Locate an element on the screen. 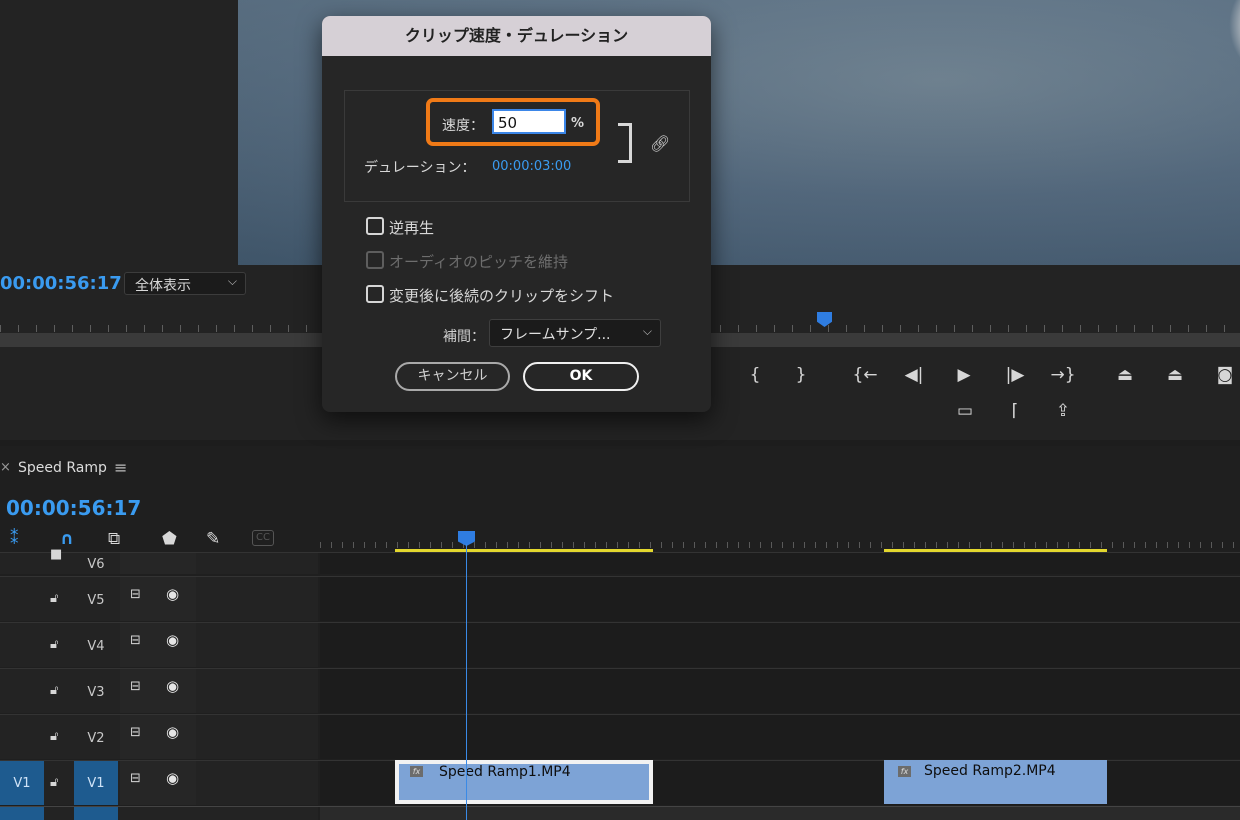 This screenshot has width=1240, height=820. timeline-timecode: 00:00:56:17 is located at coordinates (73, 508).